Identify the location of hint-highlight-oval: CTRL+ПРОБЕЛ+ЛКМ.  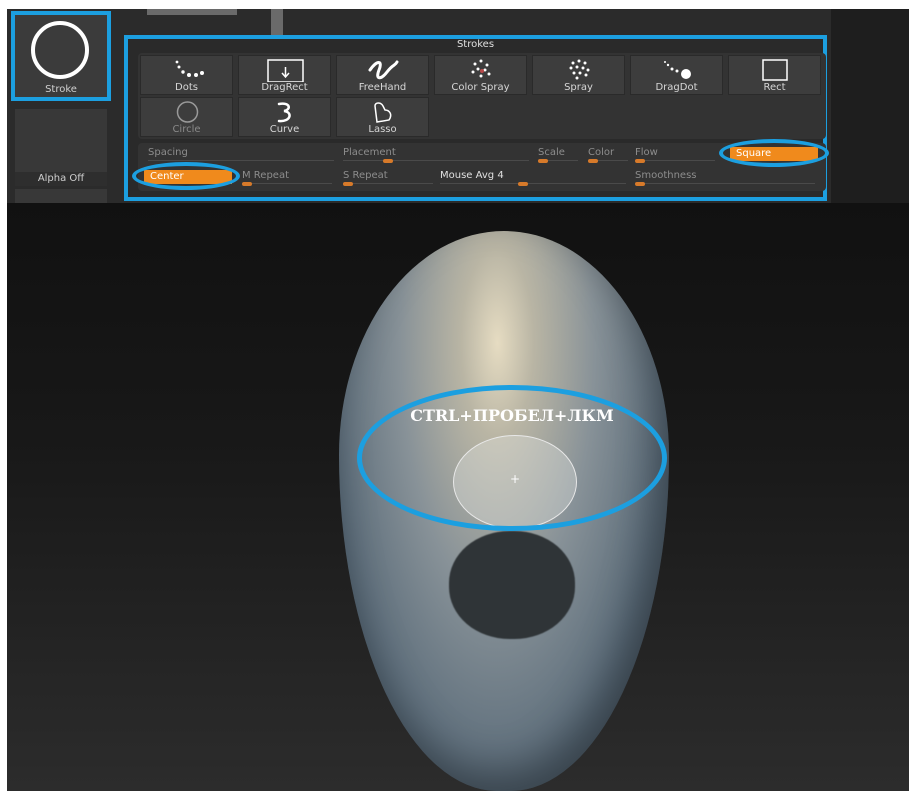
(512, 458).